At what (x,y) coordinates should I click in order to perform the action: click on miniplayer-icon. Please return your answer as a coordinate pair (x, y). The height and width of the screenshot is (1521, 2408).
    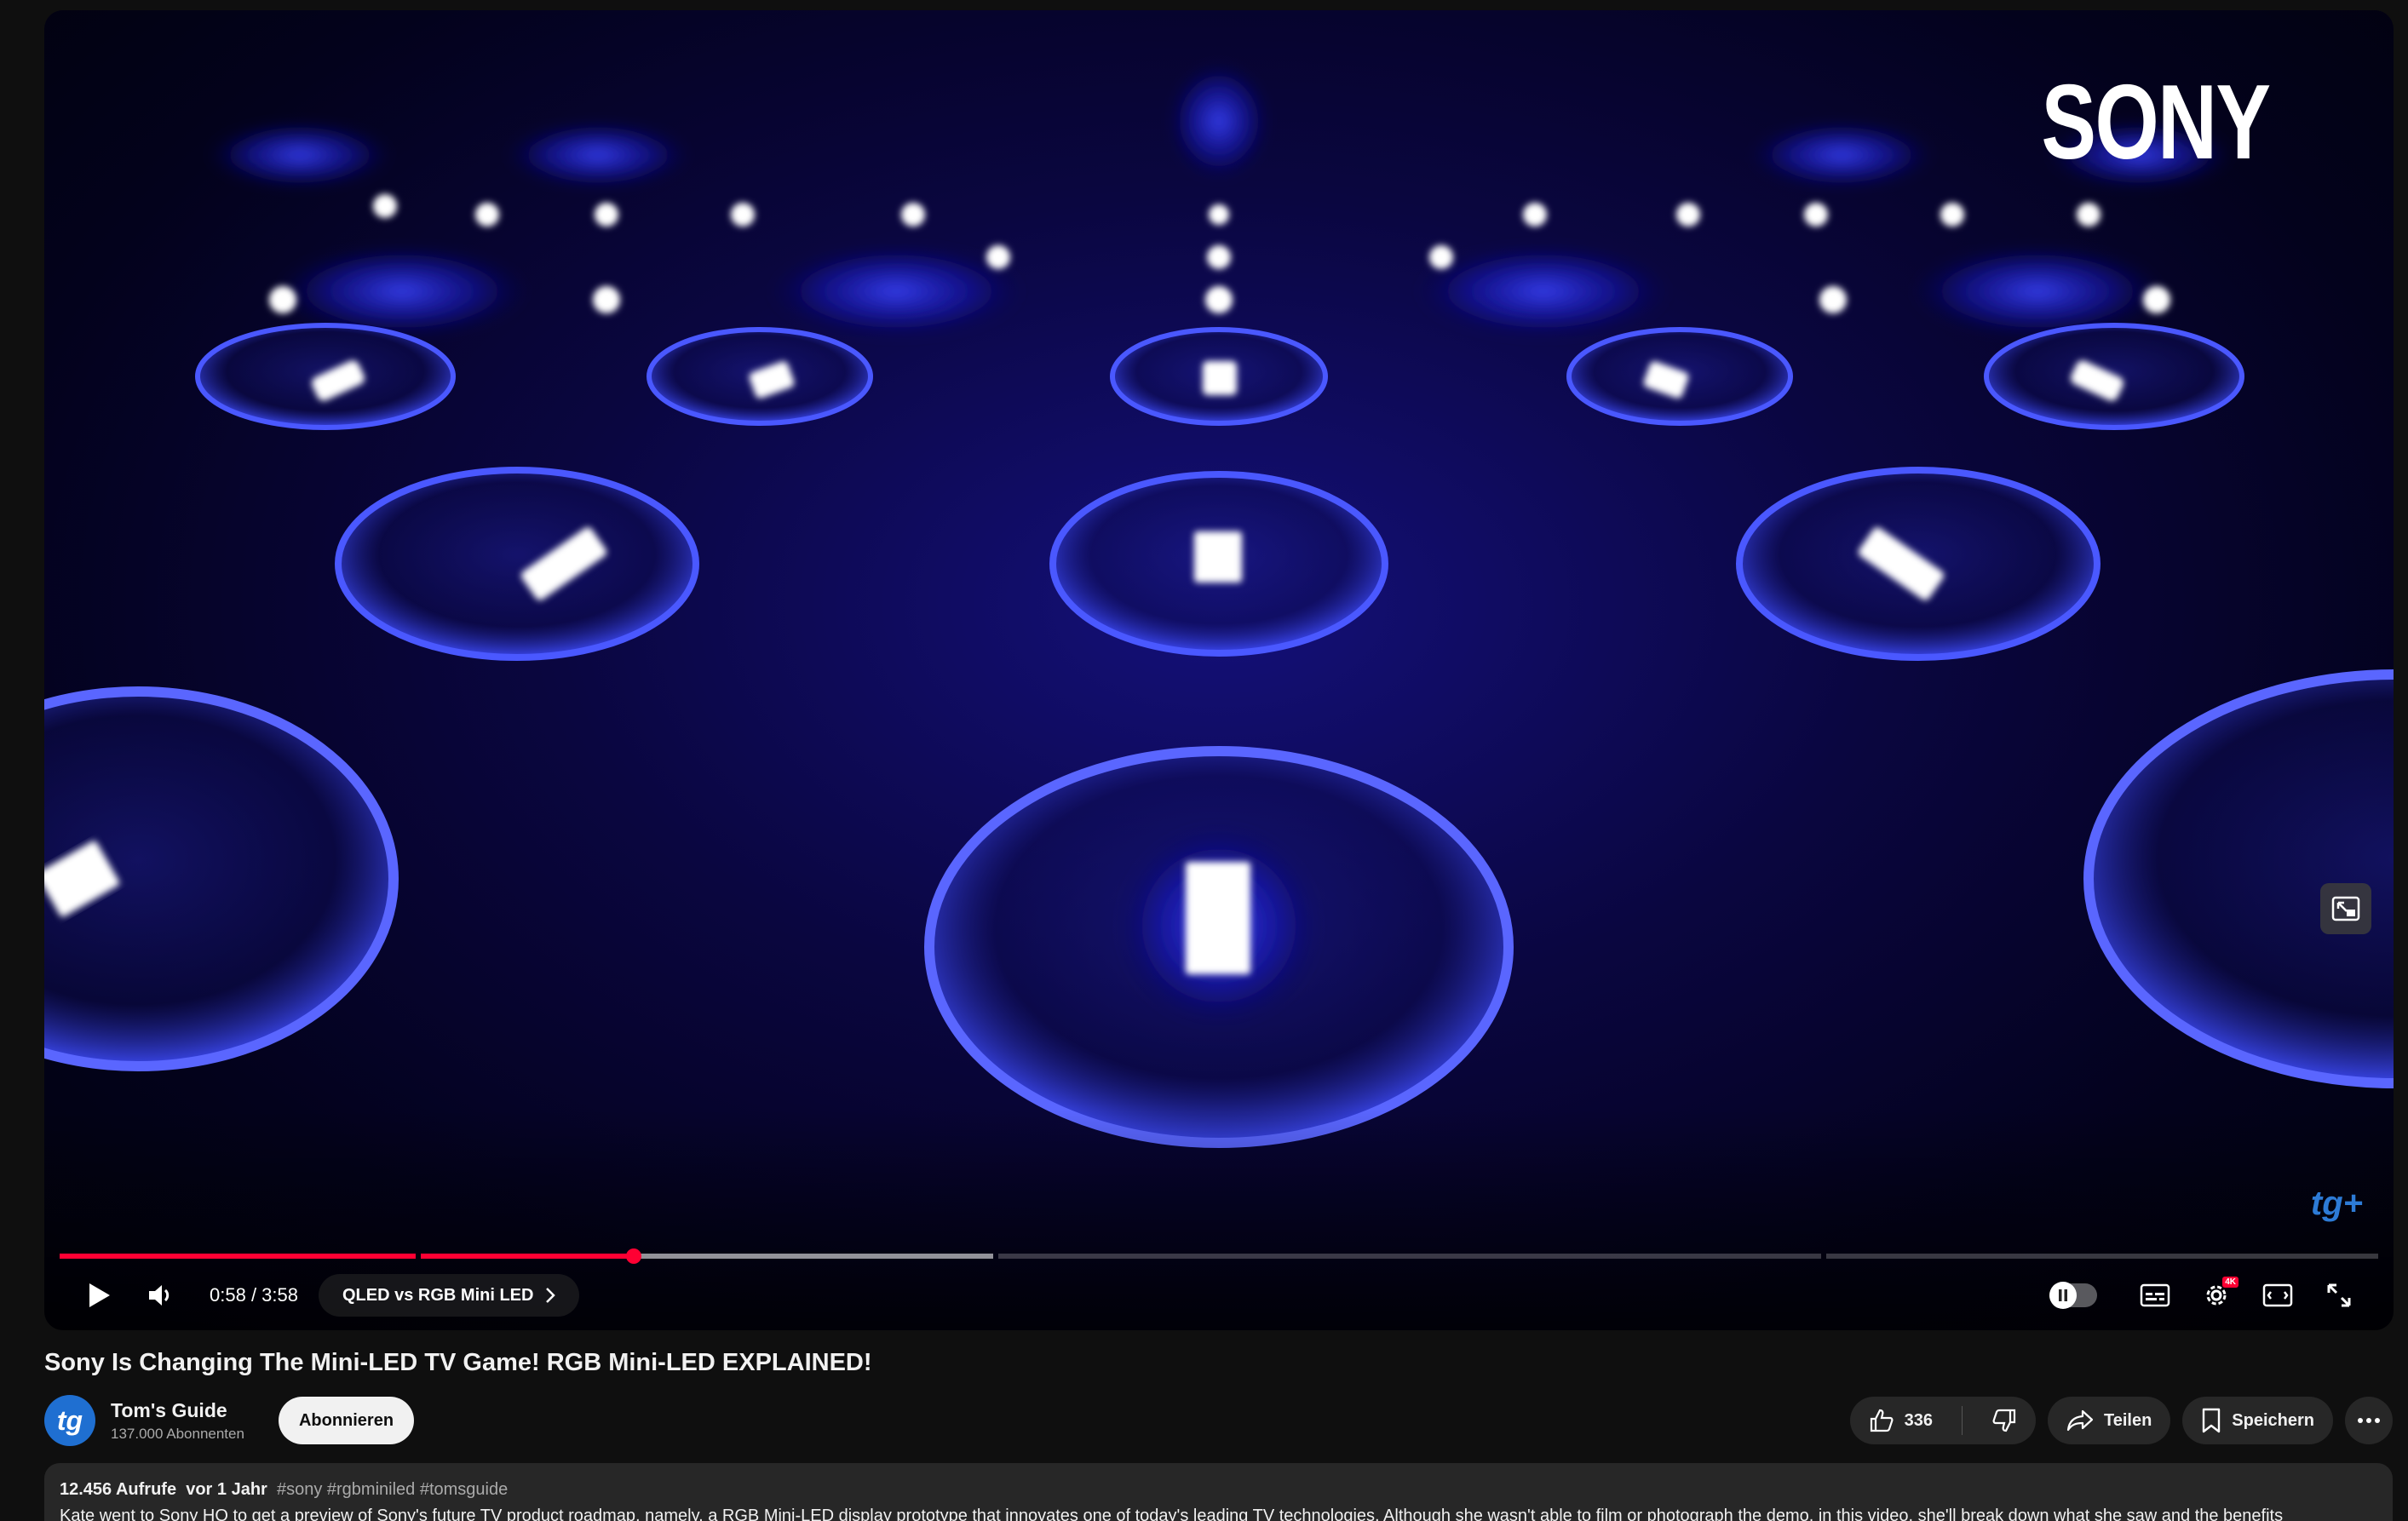
    Looking at the image, I should click on (2345, 908).